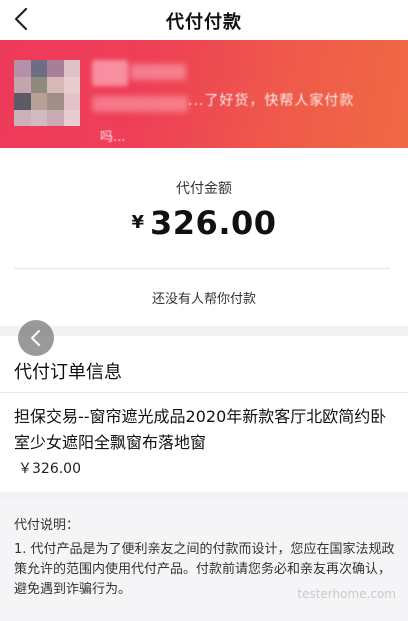 The width and height of the screenshot is (408, 621). Describe the element at coordinates (346, 594) in the screenshot. I see `watermark: testerhome.com` at that location.